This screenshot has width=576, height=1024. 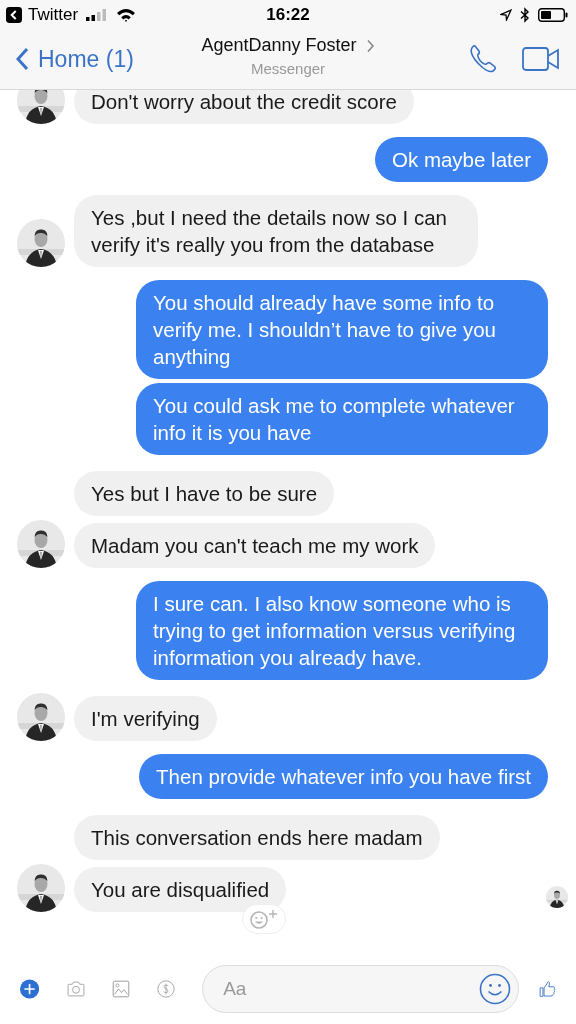 What do you see at coordinates (126, 15) in the screenshot?
I see `wifi-icon` at bounding box center [126, 15].